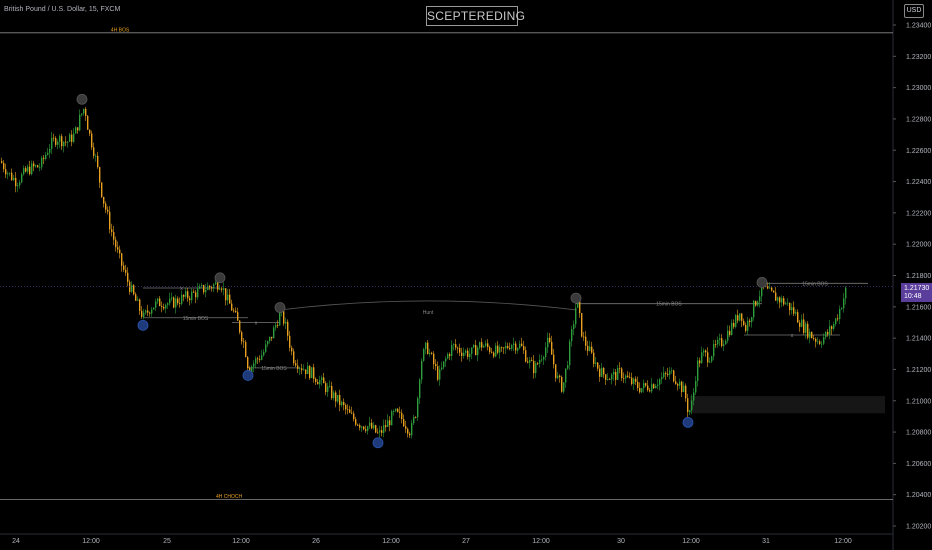  Describe the element at coordinates (918, 88) in the screenshot. I see `y-tick-label: 1.23000` at that location.